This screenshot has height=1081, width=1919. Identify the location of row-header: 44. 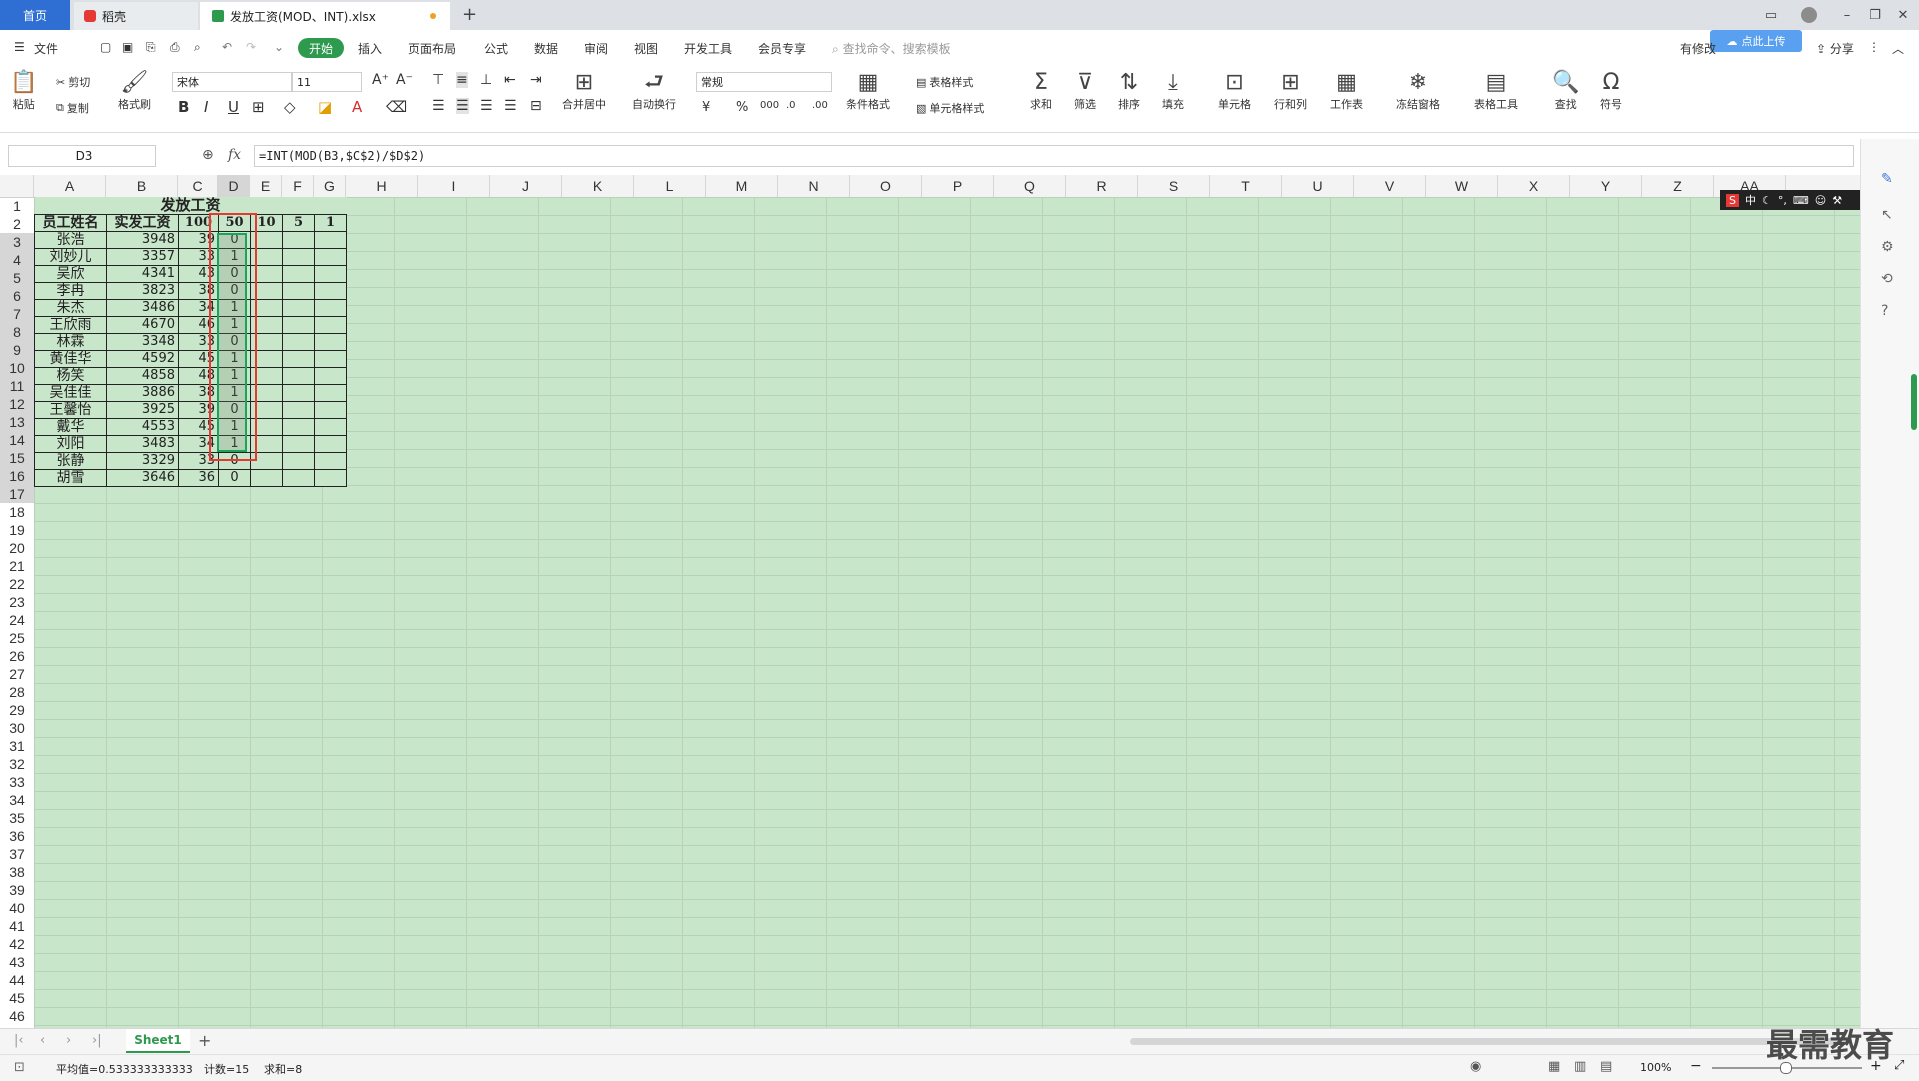
(17, 980).